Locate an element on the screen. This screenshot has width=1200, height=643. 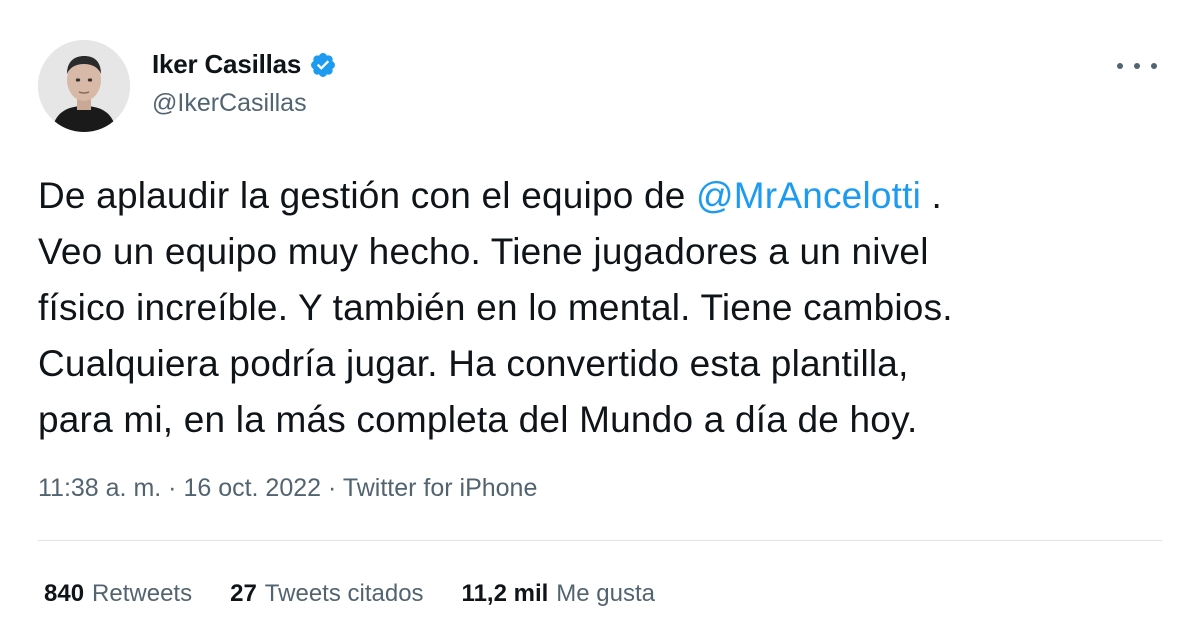
more-options-icon is located at coordinates (1137, 66).